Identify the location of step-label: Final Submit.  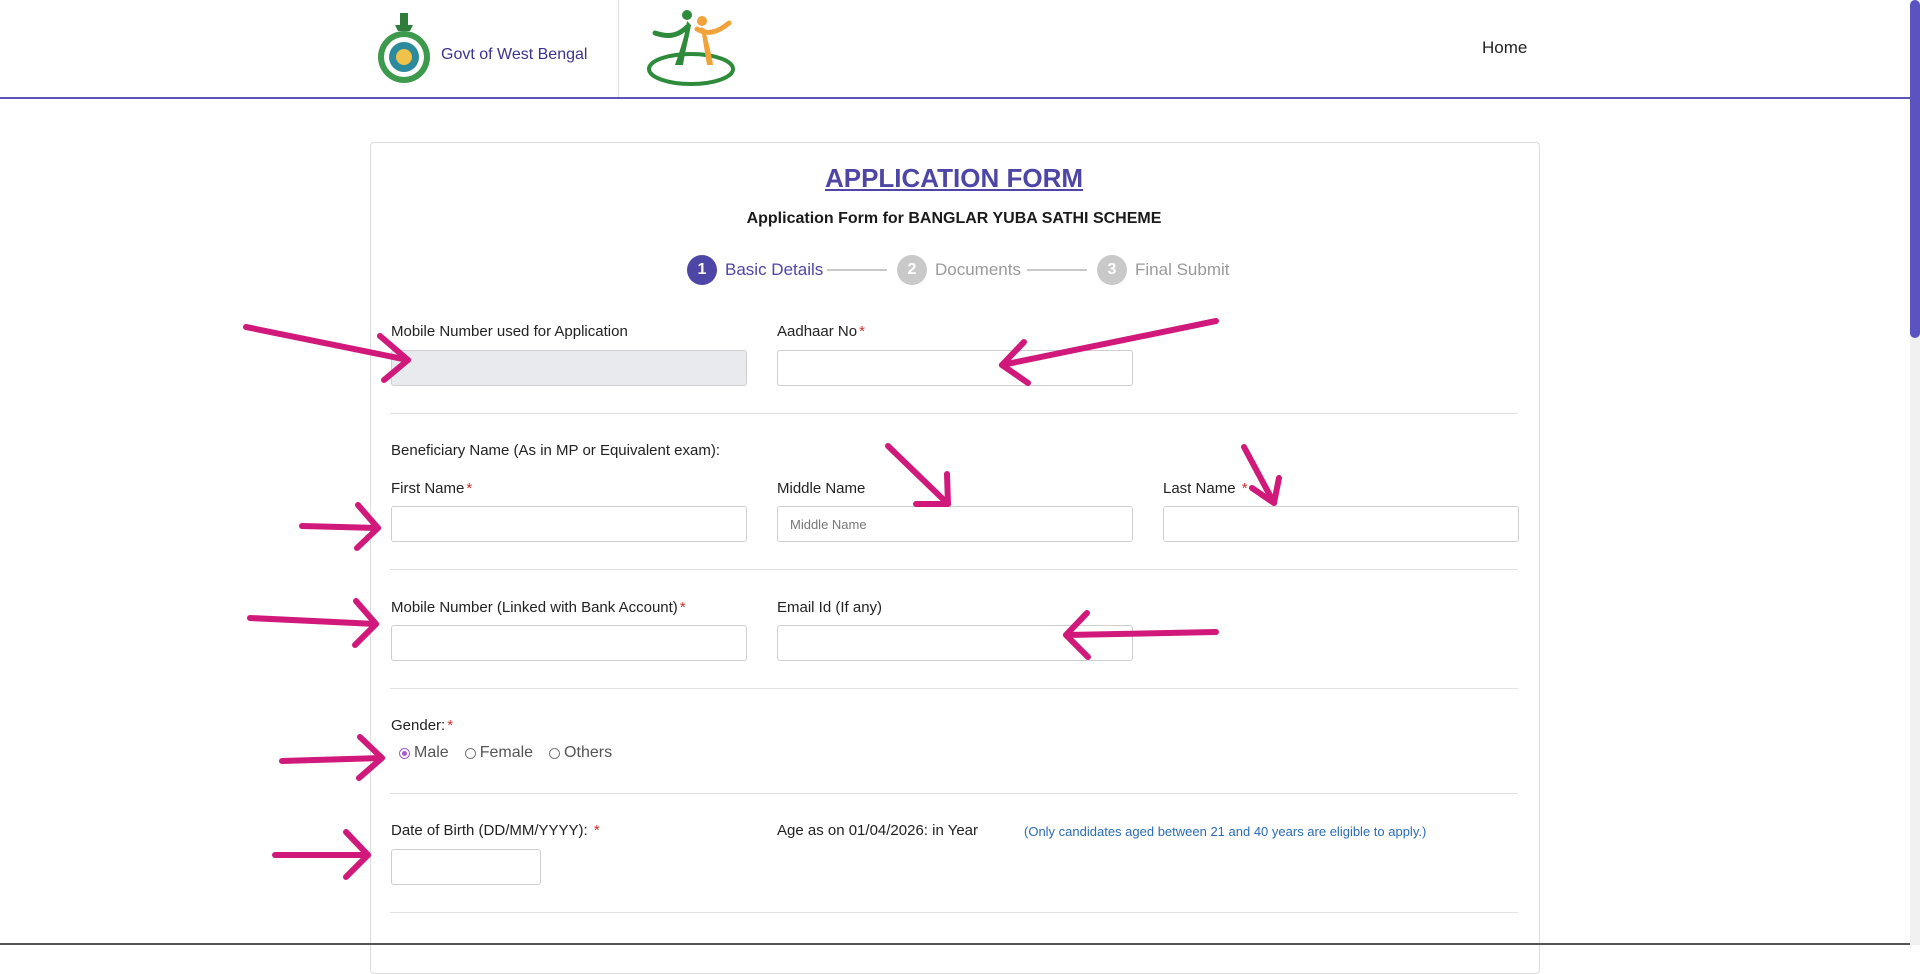
(1182, 269).